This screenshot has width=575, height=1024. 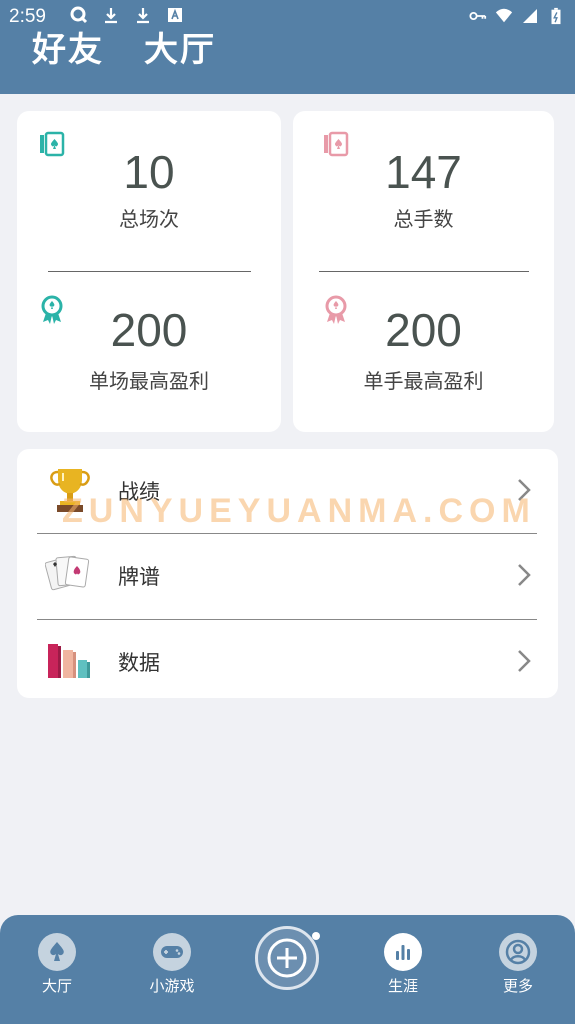 I want to click on menu-label-data: 数据, so click(x=139, y=663).